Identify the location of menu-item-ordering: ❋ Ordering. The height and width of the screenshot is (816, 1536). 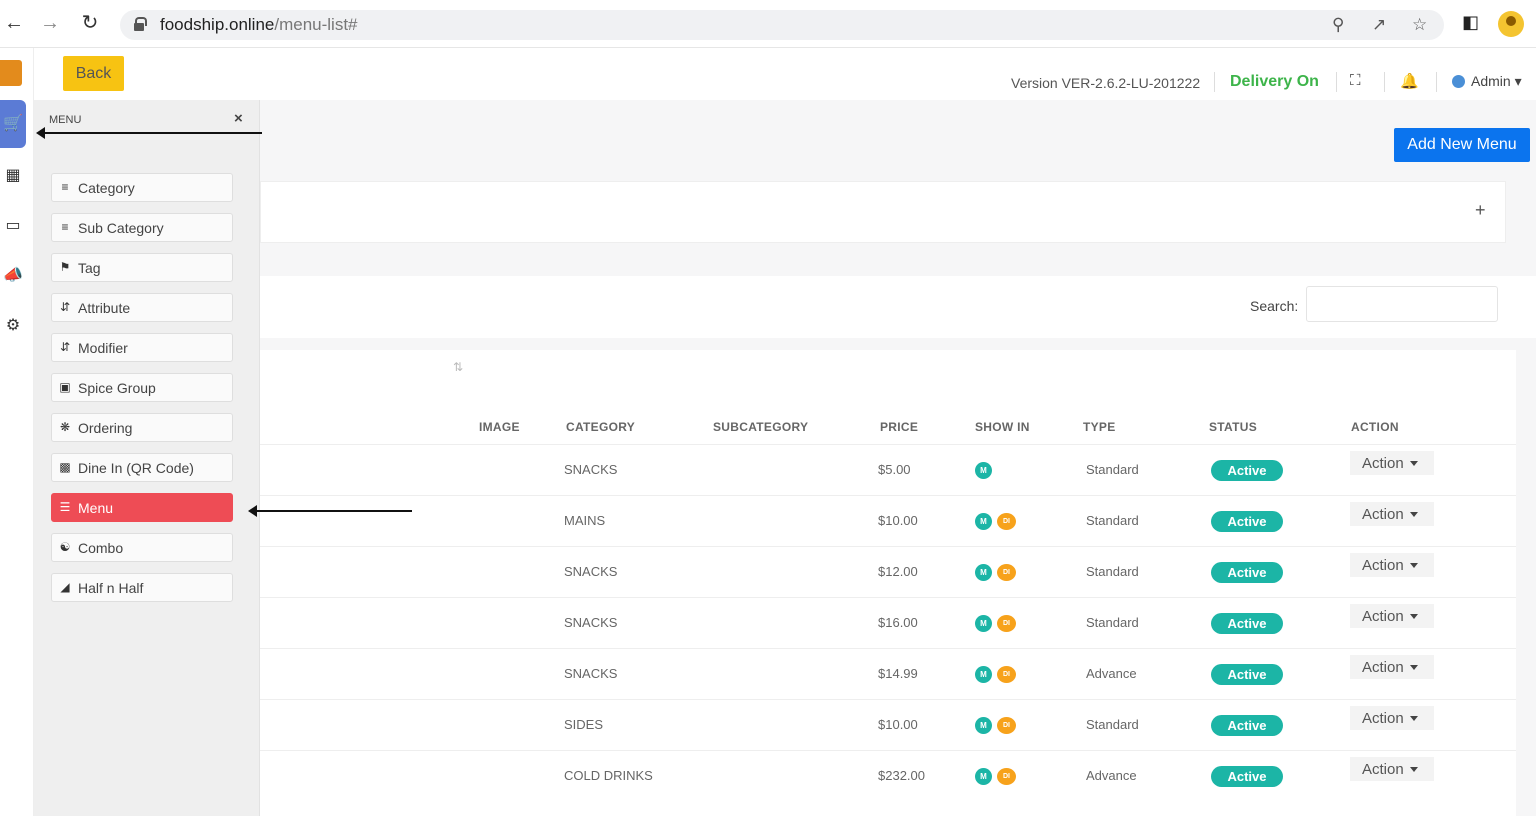
(142, 427).